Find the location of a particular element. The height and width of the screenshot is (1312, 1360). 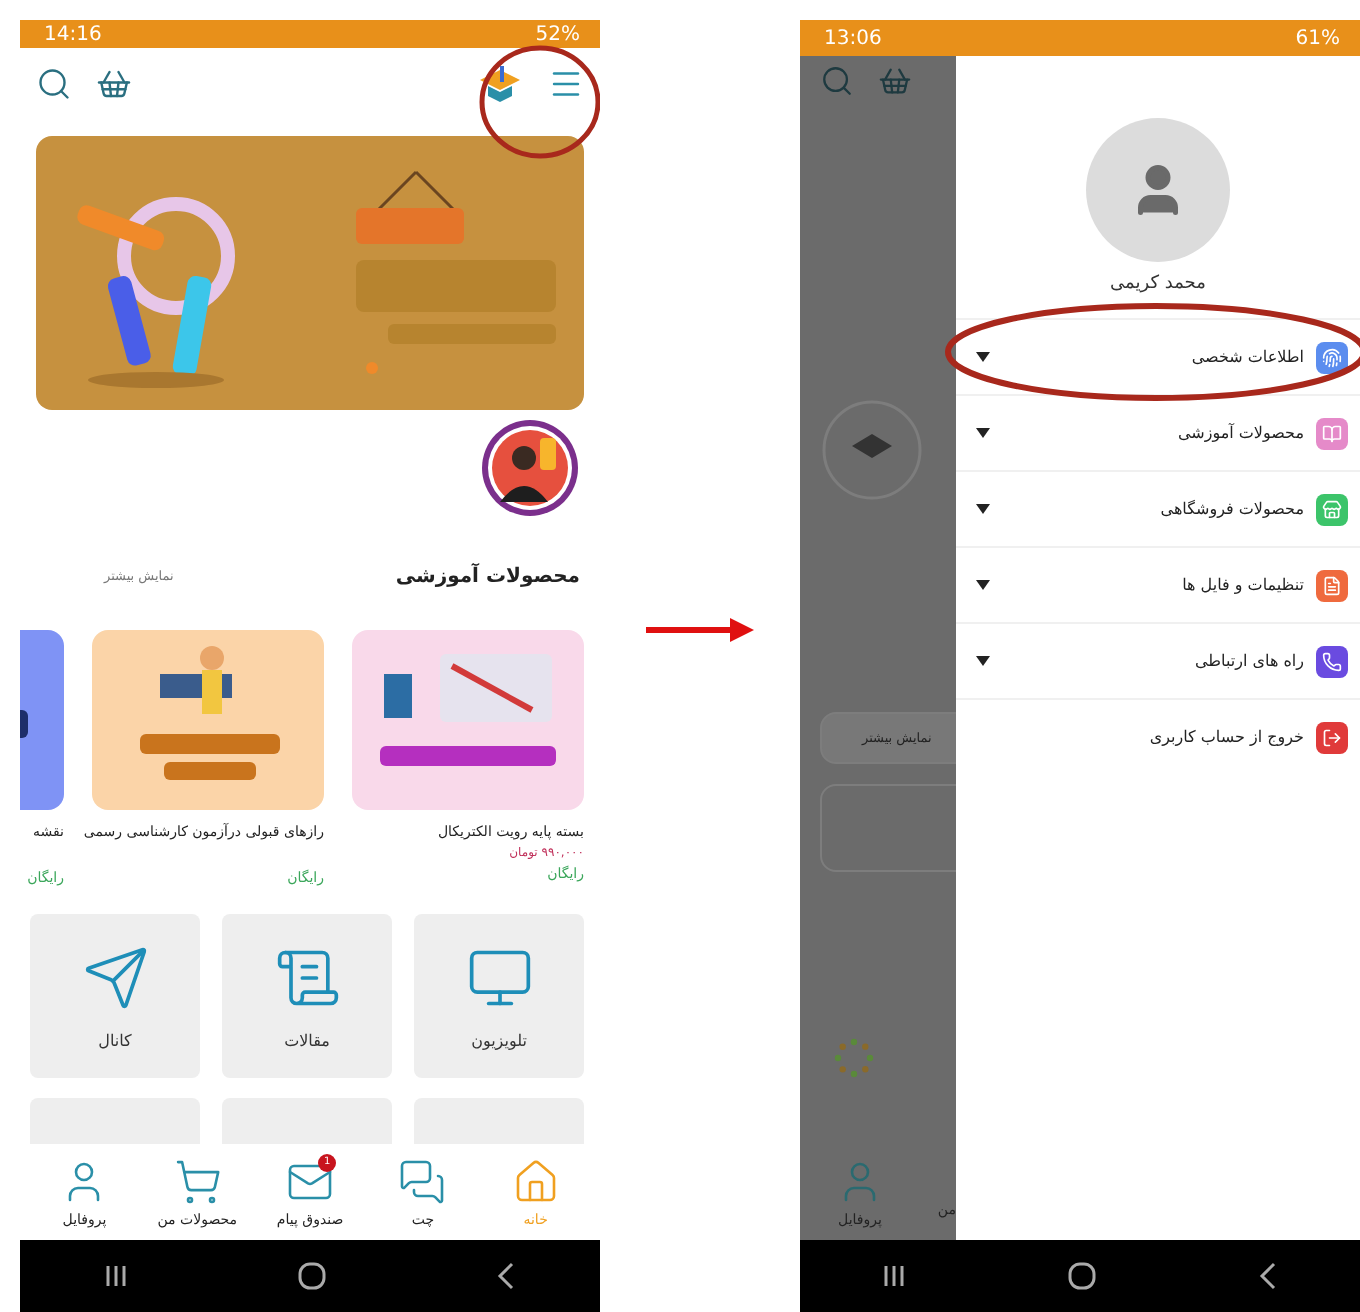

user-name: محمد کریمی is located at coordinates (1158, 284).